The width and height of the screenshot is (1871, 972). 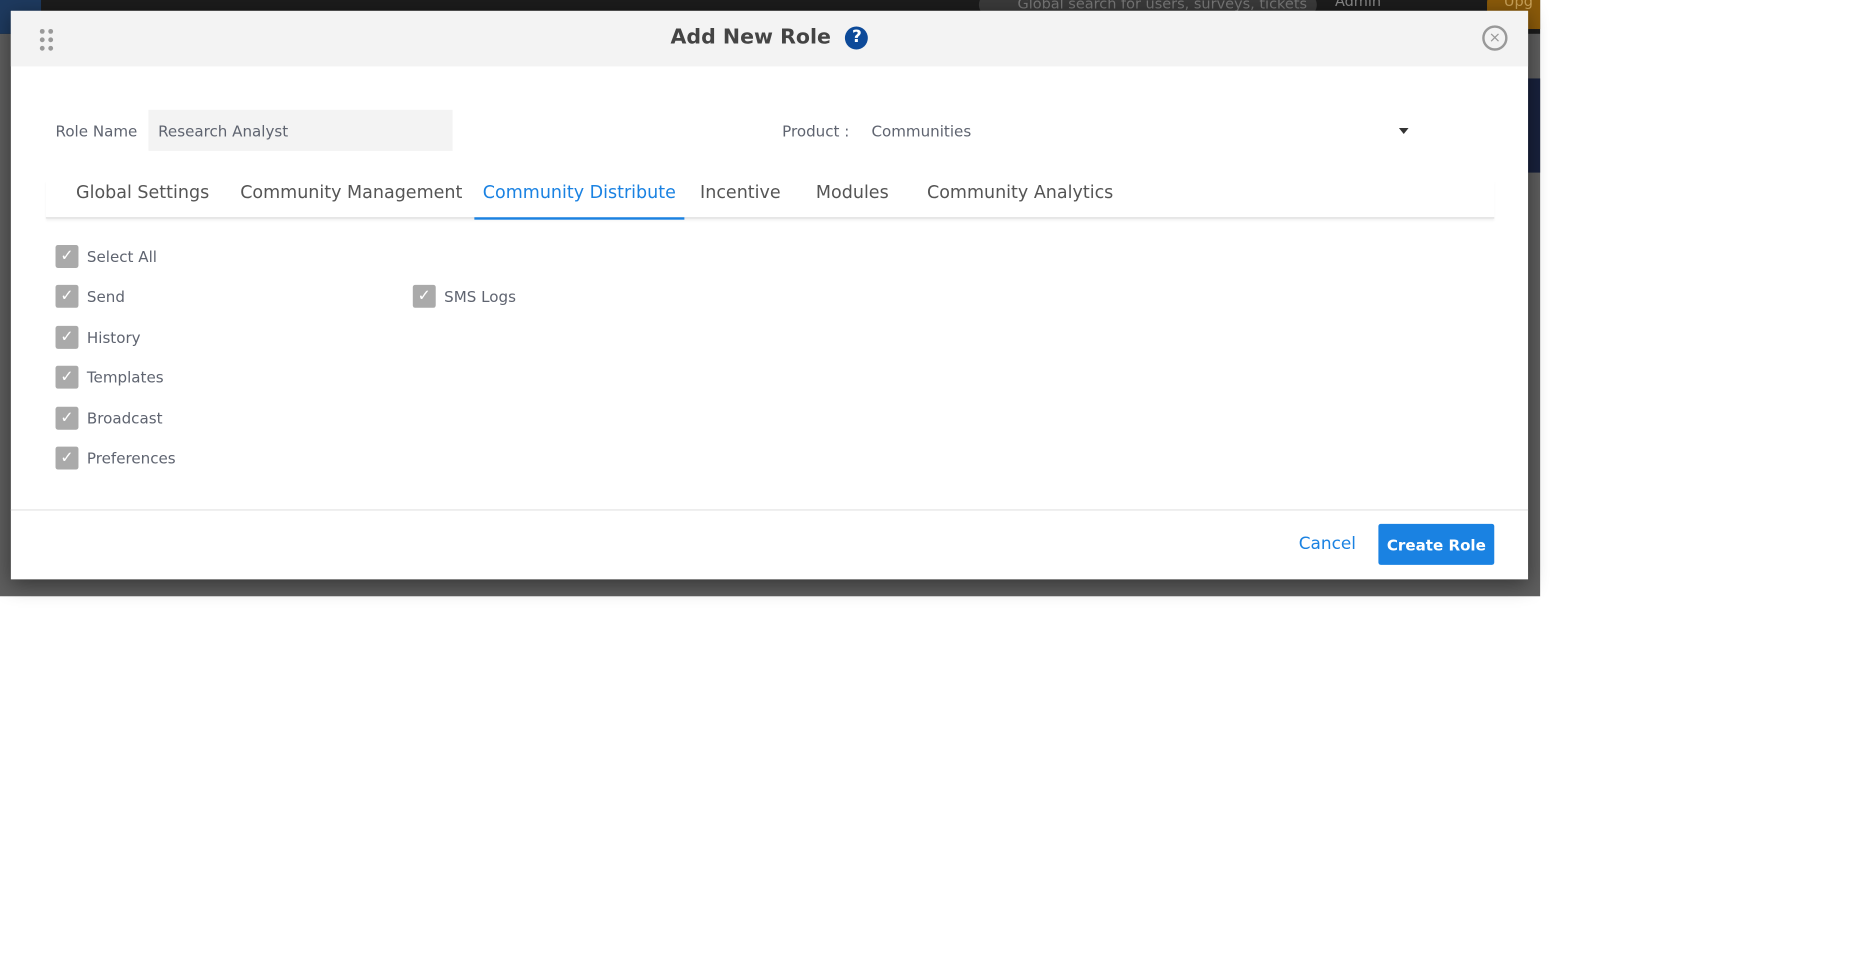 I want to click on footer-divider, so click(x=769, y=510).